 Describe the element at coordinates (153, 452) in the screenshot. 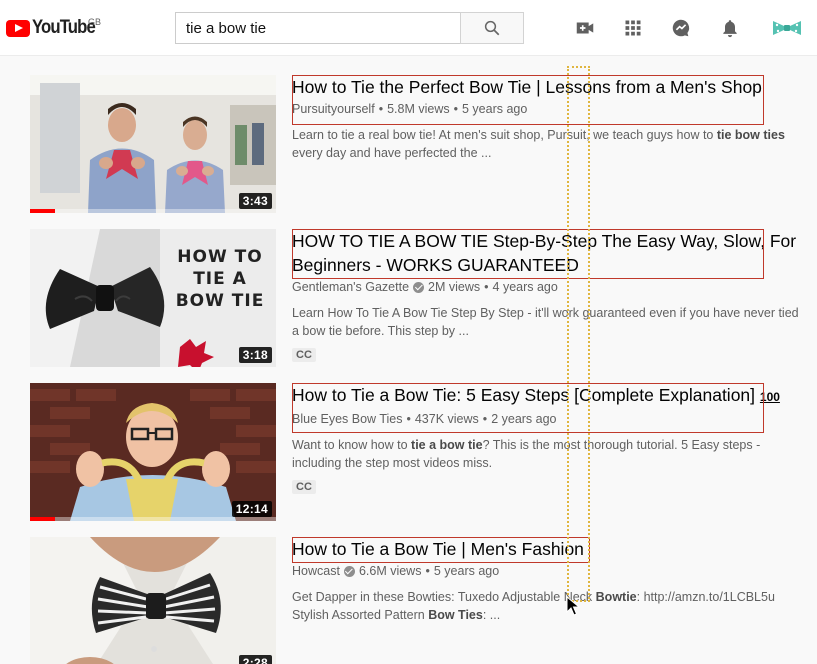

I see `video-thumbnail: 12:14` at that location.